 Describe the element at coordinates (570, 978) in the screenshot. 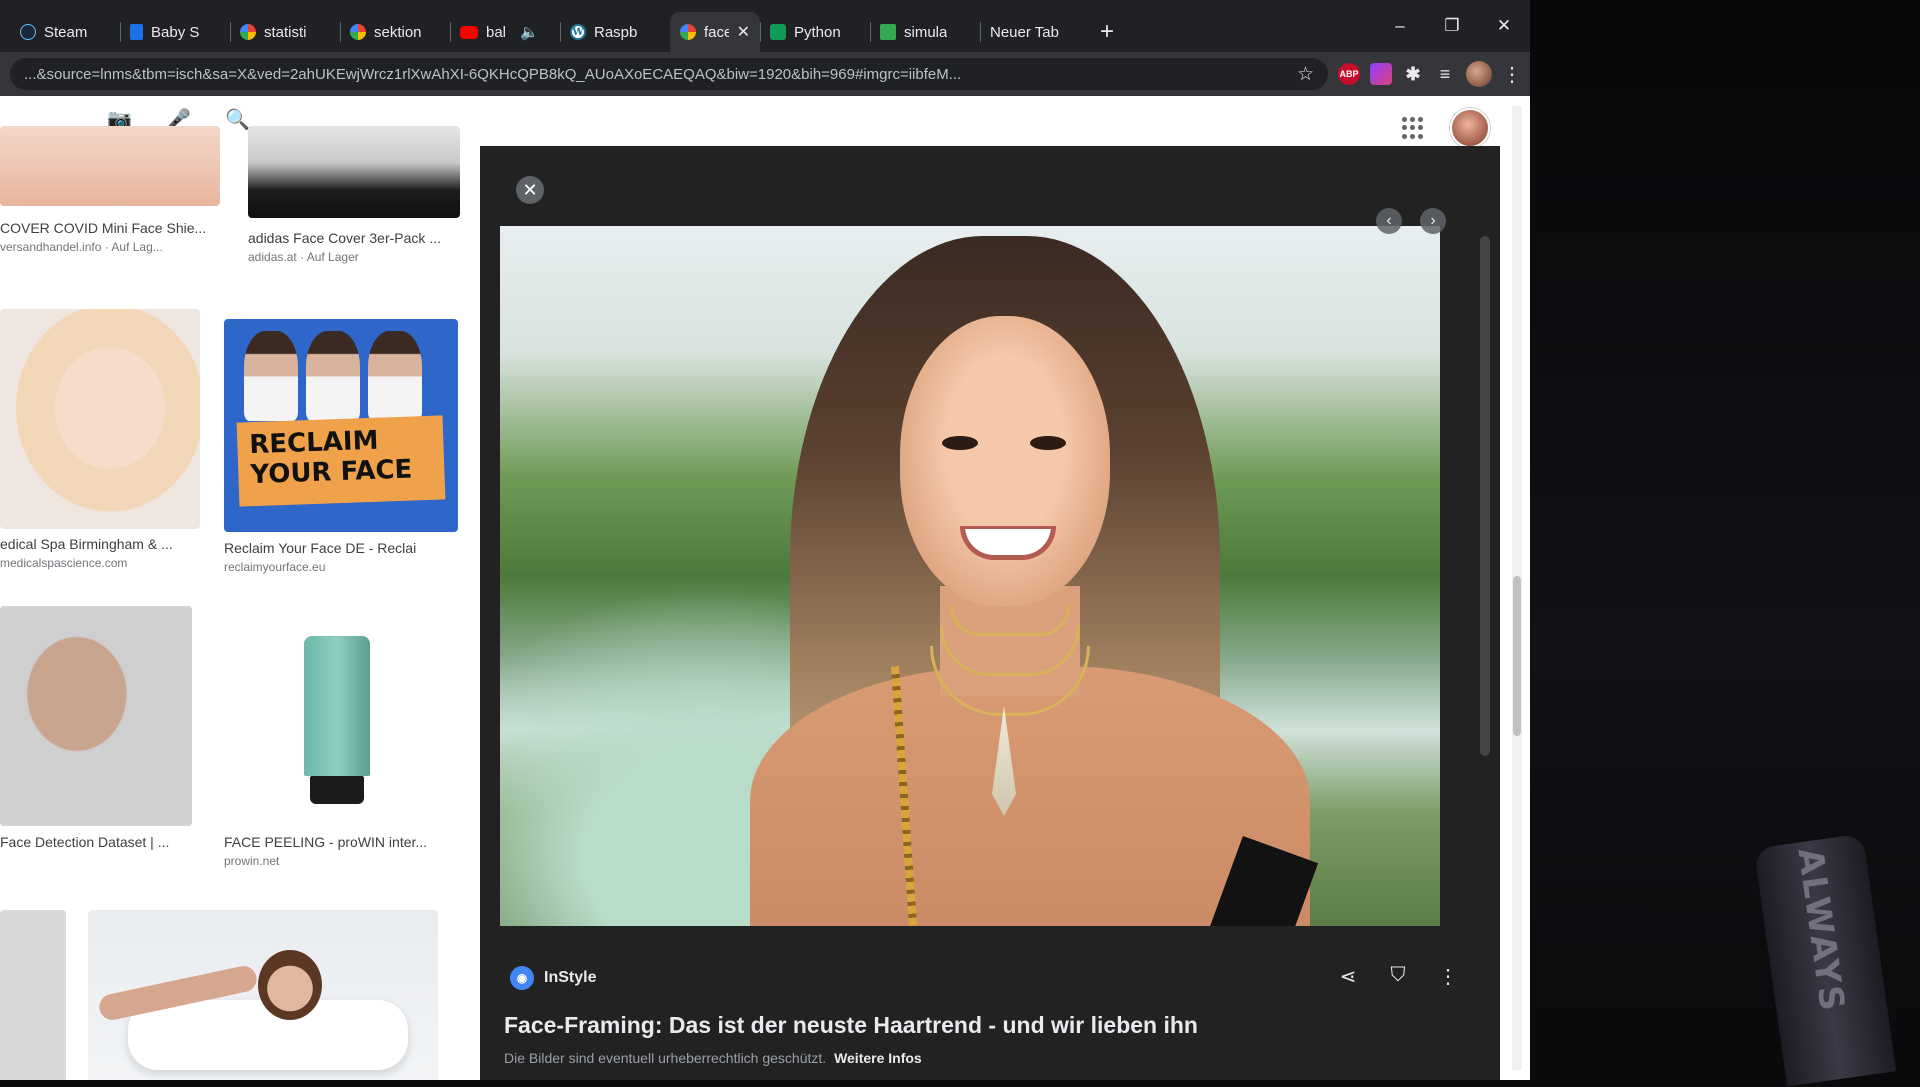

I see `source-name: InStyle` at that location.